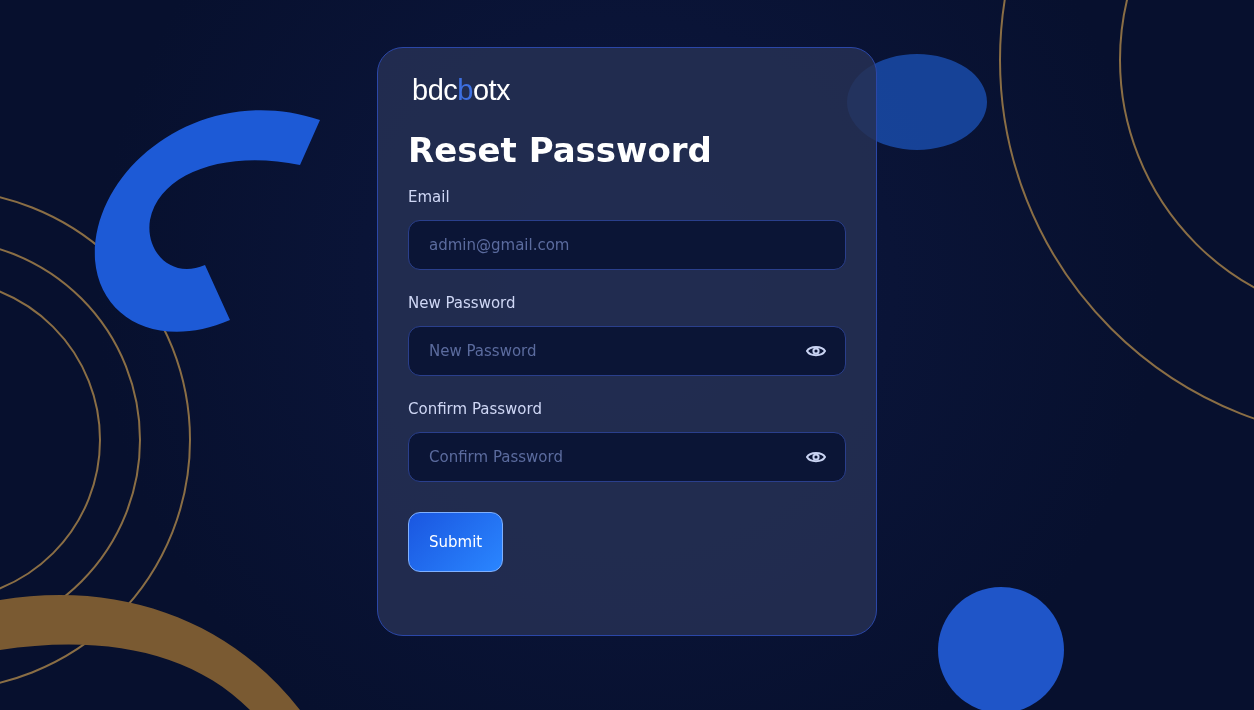 Image resolution: width=1254 pixels, height=710 pixels. Describe the element at coordinates (462, 303) in the screenshot. I see `field-label: New Password` at that location.